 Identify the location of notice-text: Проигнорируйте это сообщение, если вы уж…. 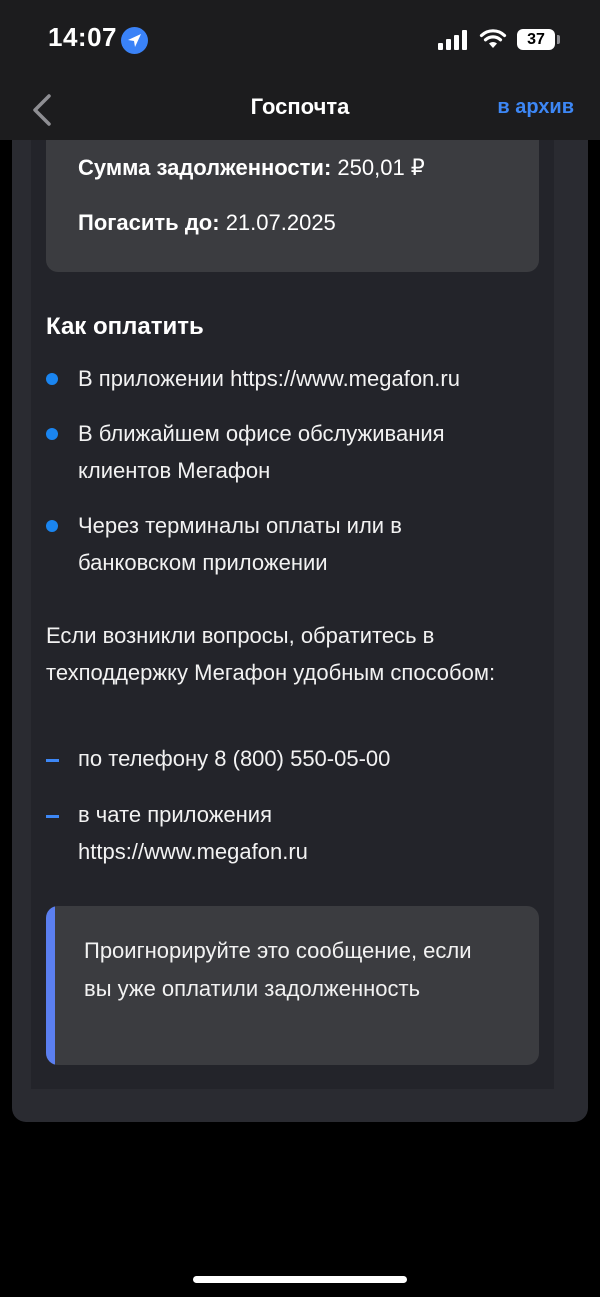
(278, 969).